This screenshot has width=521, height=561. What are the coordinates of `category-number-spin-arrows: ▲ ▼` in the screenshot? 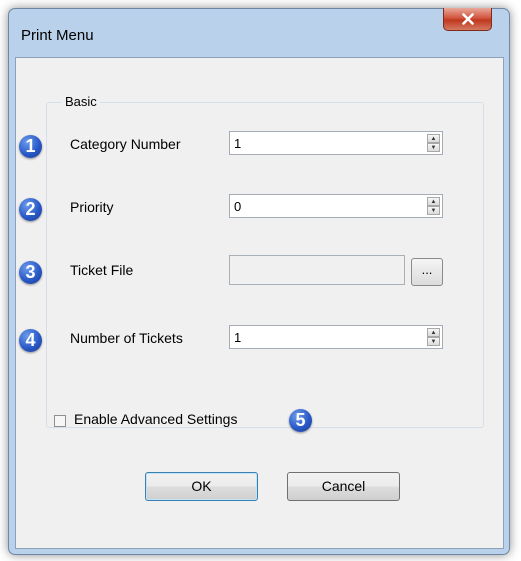 It's located at (433, 143).